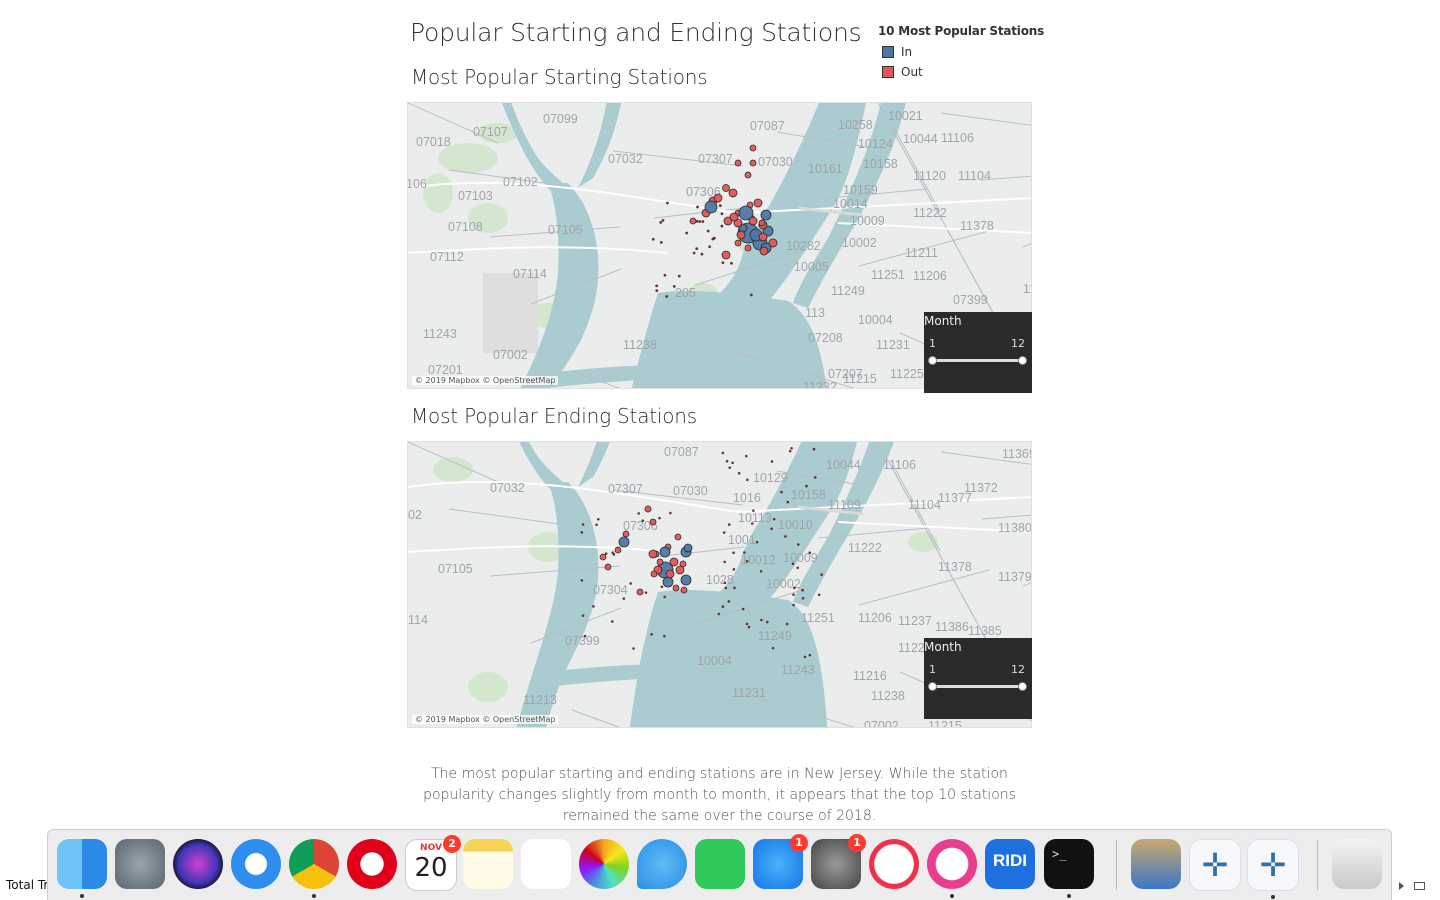 The height and width of the screenshot is (900, 1440). What do you see at coordinates (961, 71) in the screenshot?
I see `legend-item-out: Out` at bounding box center [961, 71].